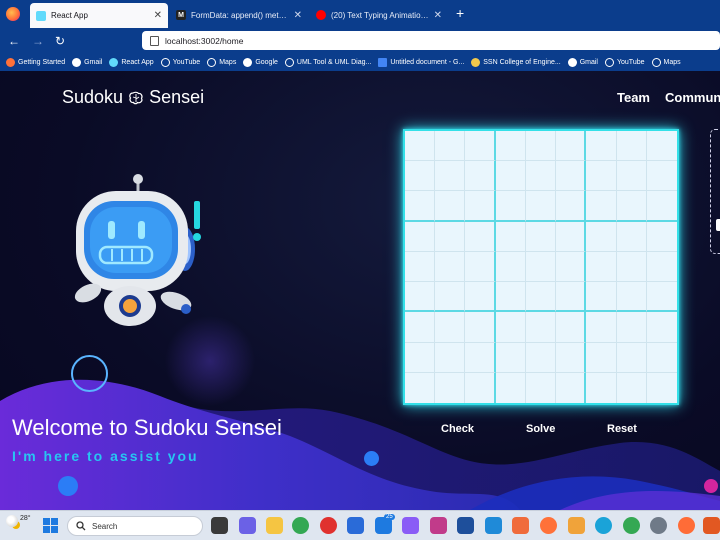  Describe the element at coordinates (50, 525) in the screenshot. I see `windows-start-icon` at that location.